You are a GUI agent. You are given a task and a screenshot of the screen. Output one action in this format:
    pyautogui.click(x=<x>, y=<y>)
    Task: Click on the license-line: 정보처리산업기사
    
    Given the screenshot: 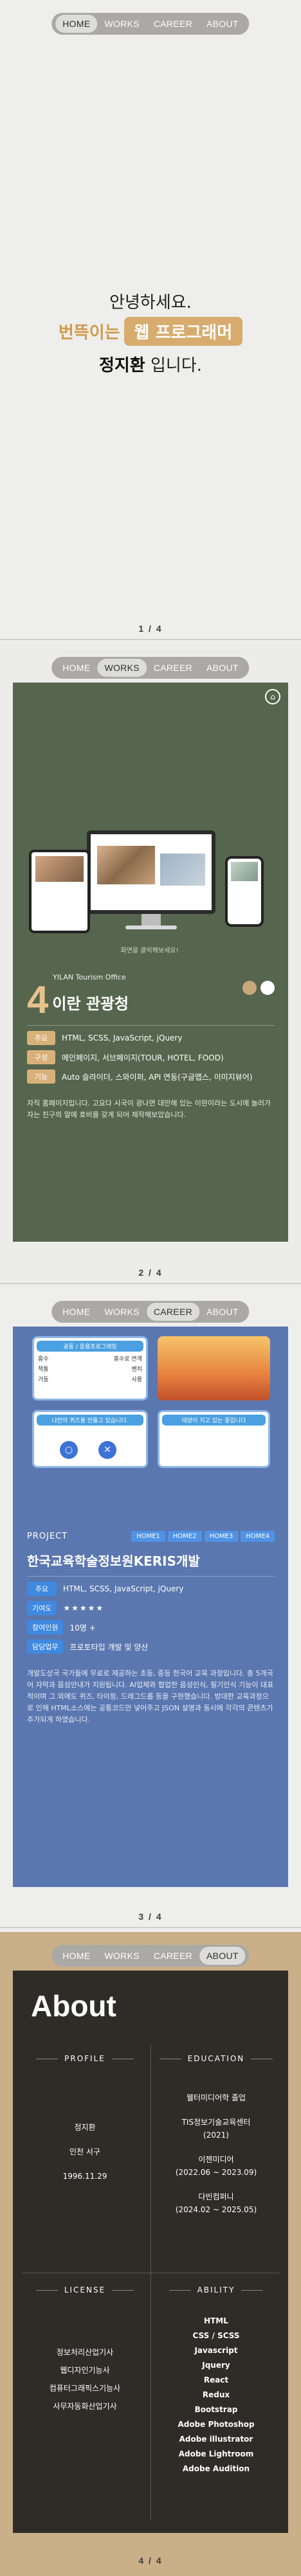 What is the action you would take?
    pyautogui.click(x=85, y=2352)
    